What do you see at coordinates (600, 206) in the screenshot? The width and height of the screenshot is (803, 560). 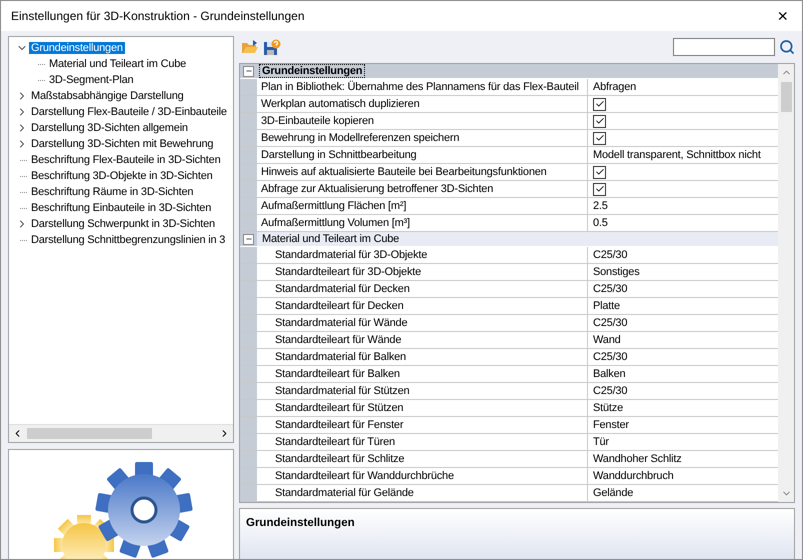 I see `property-value: 2.5` at bounding box center [600, 206].